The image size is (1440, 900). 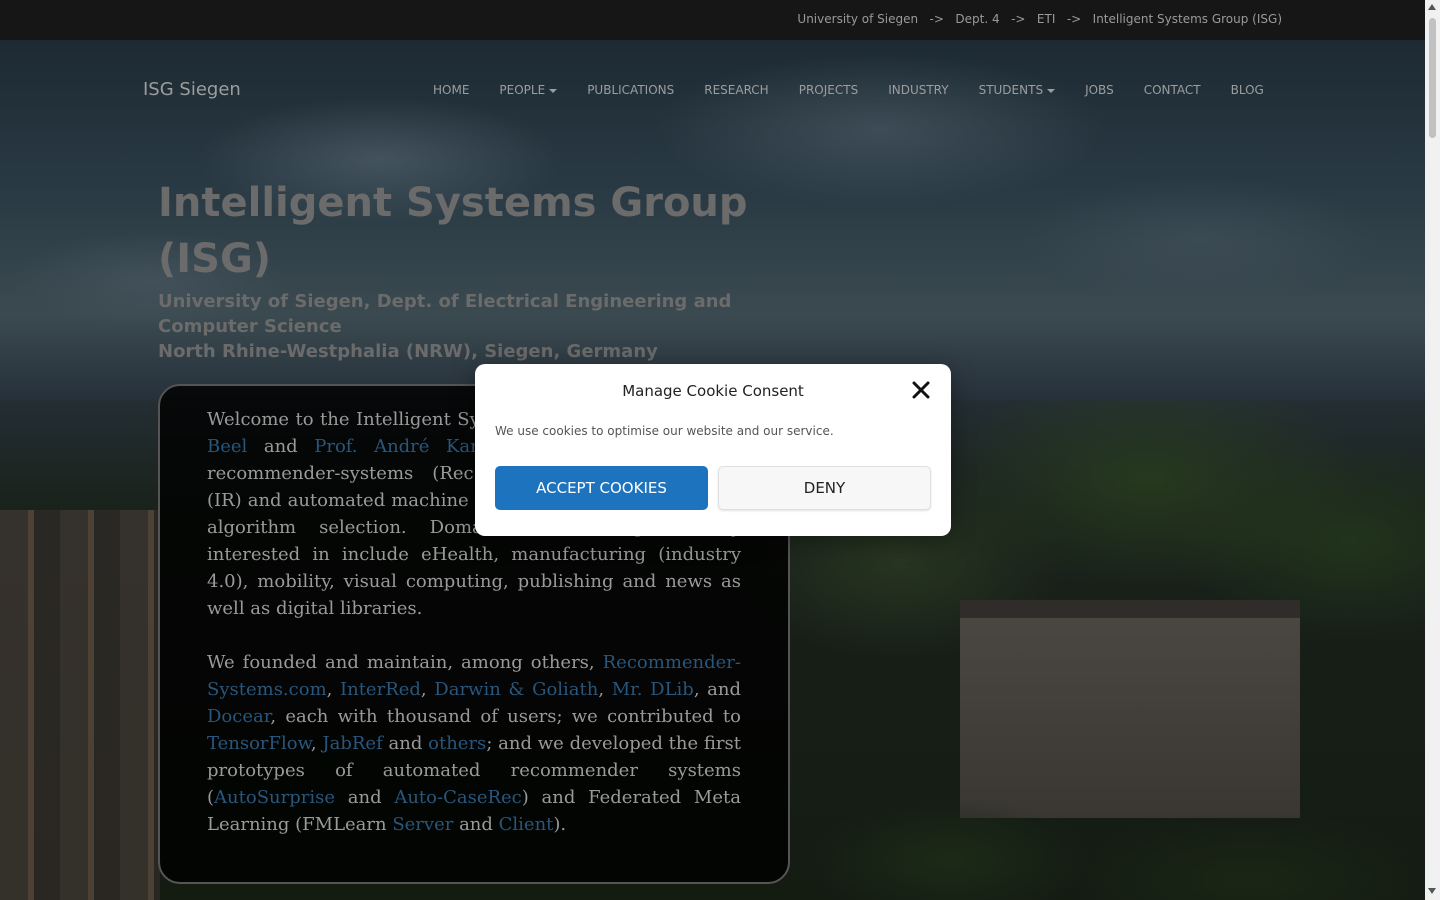 What do you see at coordinates (828, 90) in the screenshot?
I see `nav-projects: PROJECTS` at bounding box center [828, 90].